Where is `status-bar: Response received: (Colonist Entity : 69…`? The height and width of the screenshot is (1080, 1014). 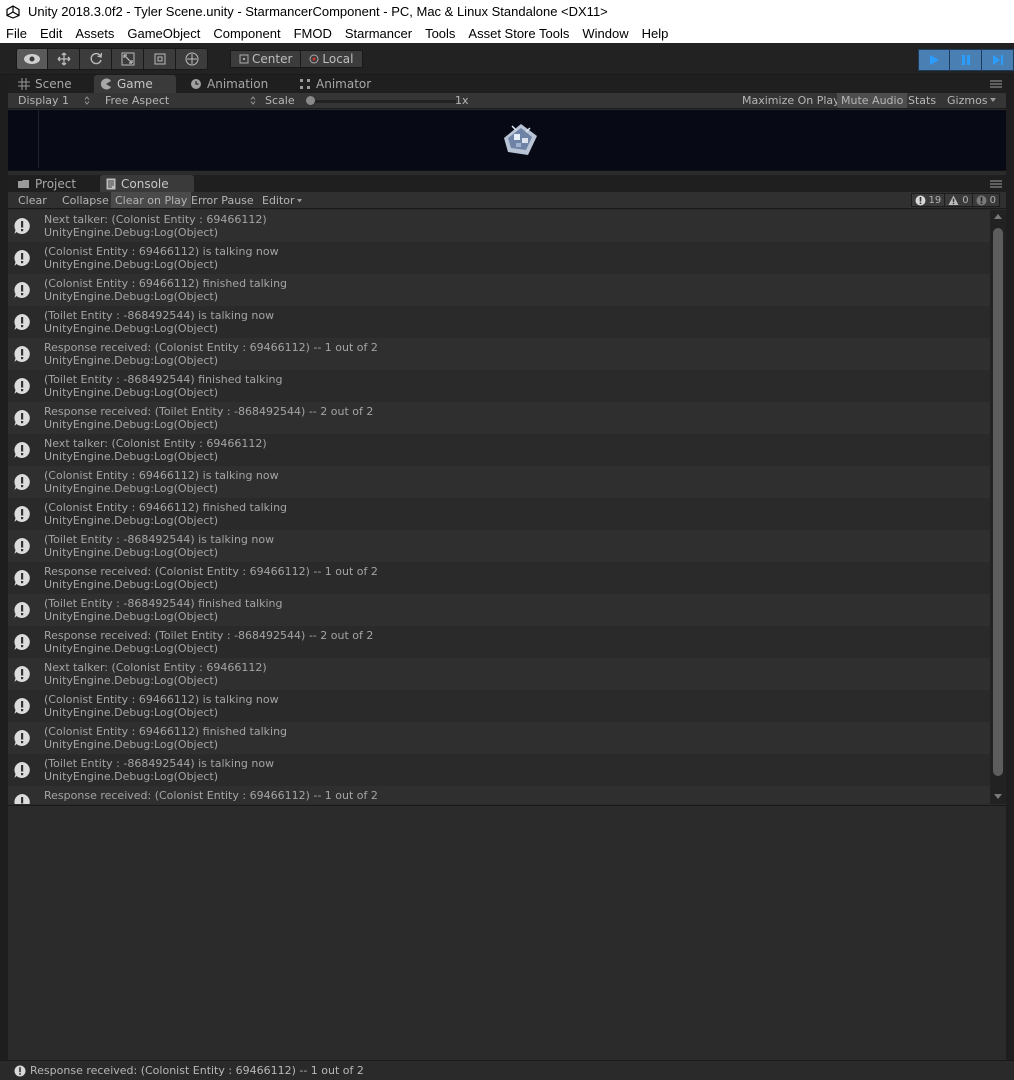 status-bar: Response received: (Colonist Entity : 69… is located at coordinates (507, 1070).